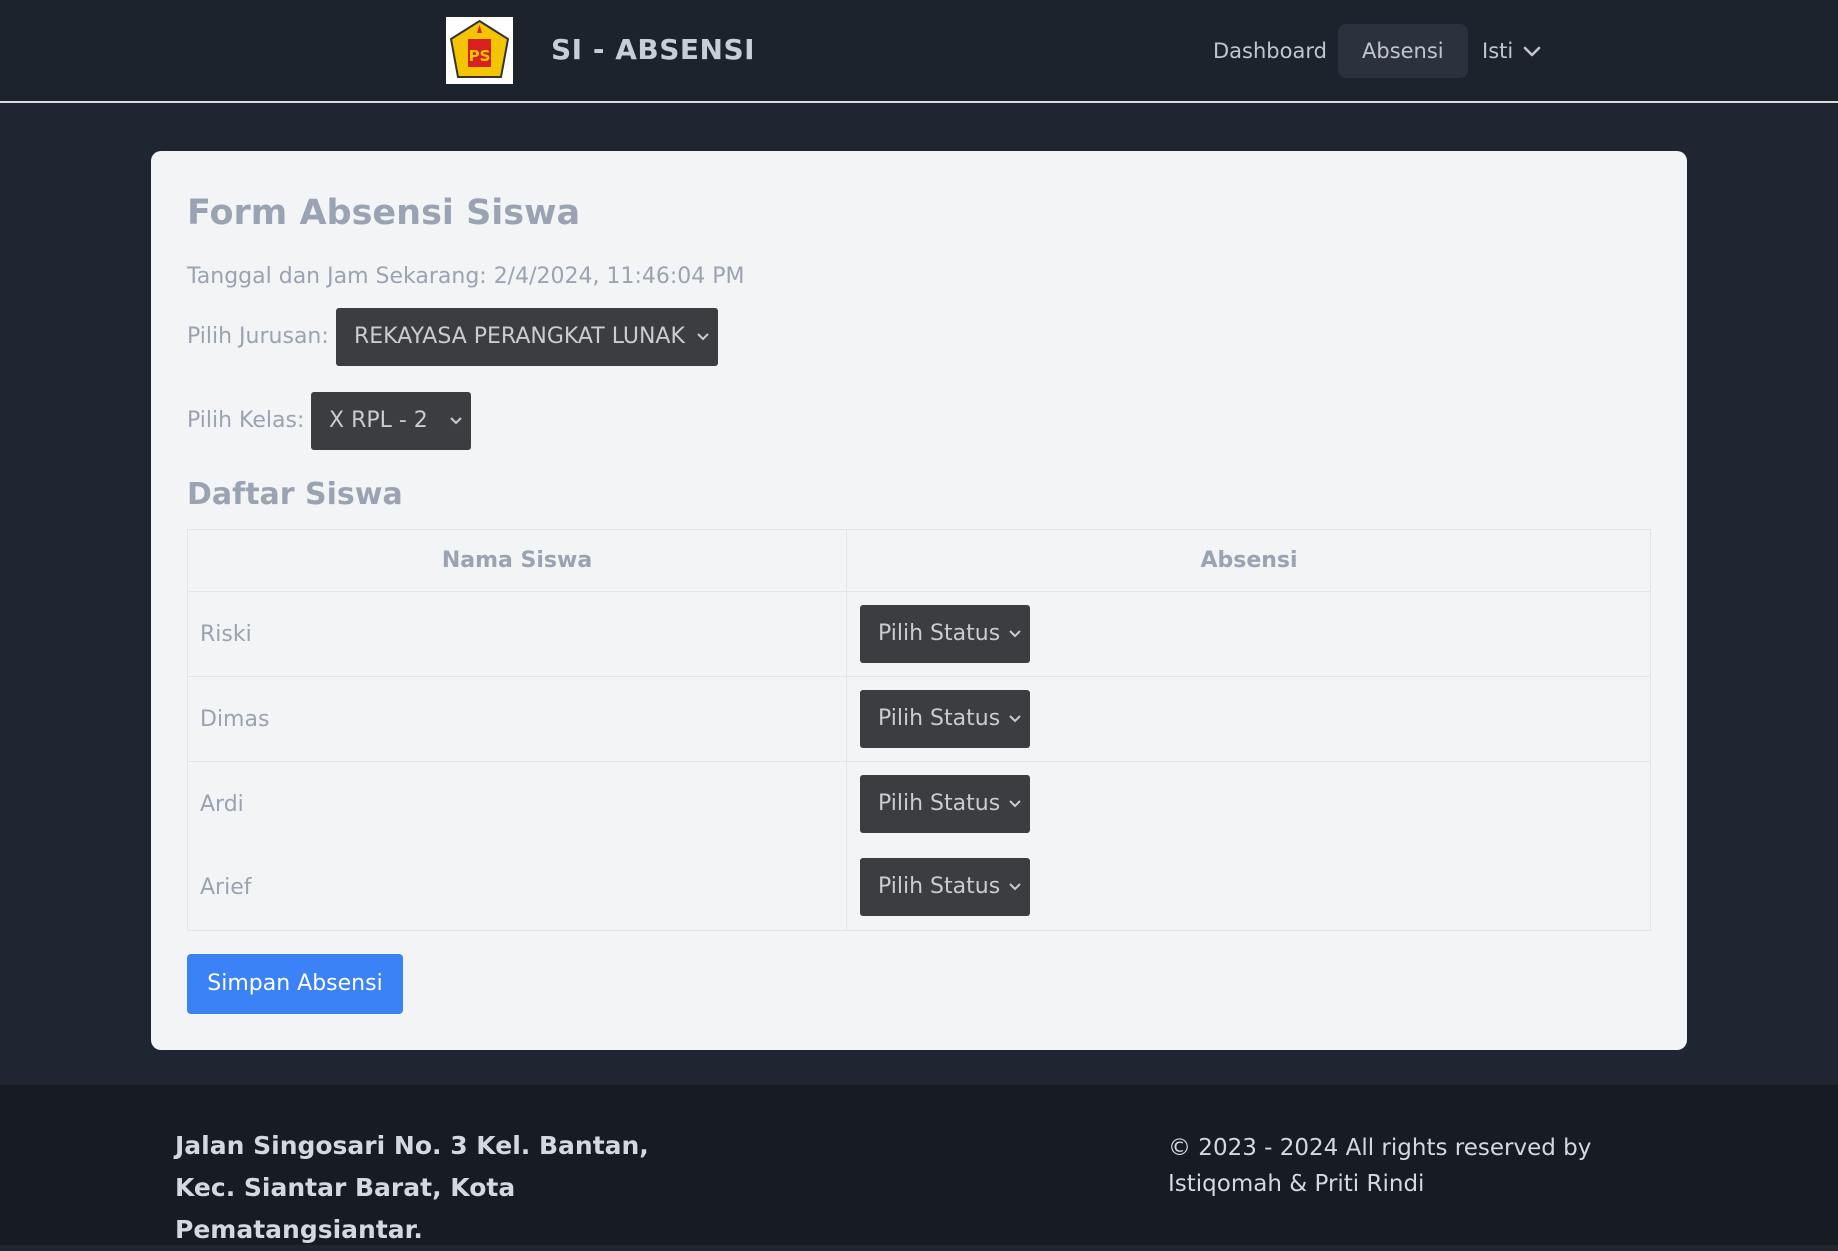 This screenshot has height=1251, width=1838. What do you see at coordinates (235, 719) in the screenshot?
I see `student-name: Dimas` at bounding box center [235, 719].